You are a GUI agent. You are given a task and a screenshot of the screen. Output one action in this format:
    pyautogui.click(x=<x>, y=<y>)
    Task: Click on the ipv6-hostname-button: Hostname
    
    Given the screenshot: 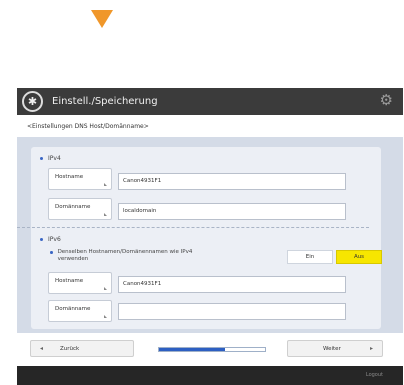 What is the action you would take?
    pyautogui.click(x=80, y=283)
    